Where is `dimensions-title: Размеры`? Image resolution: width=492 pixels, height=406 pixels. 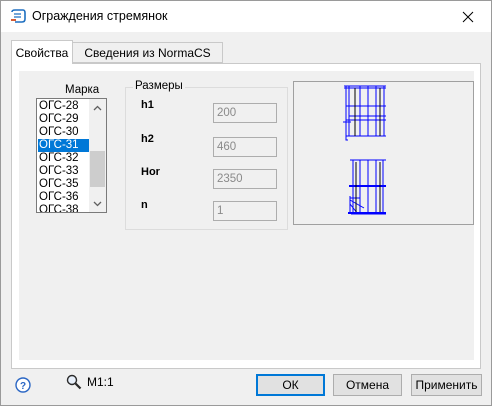
dimensions-title: Размеры is located at coordinates (159, 86).